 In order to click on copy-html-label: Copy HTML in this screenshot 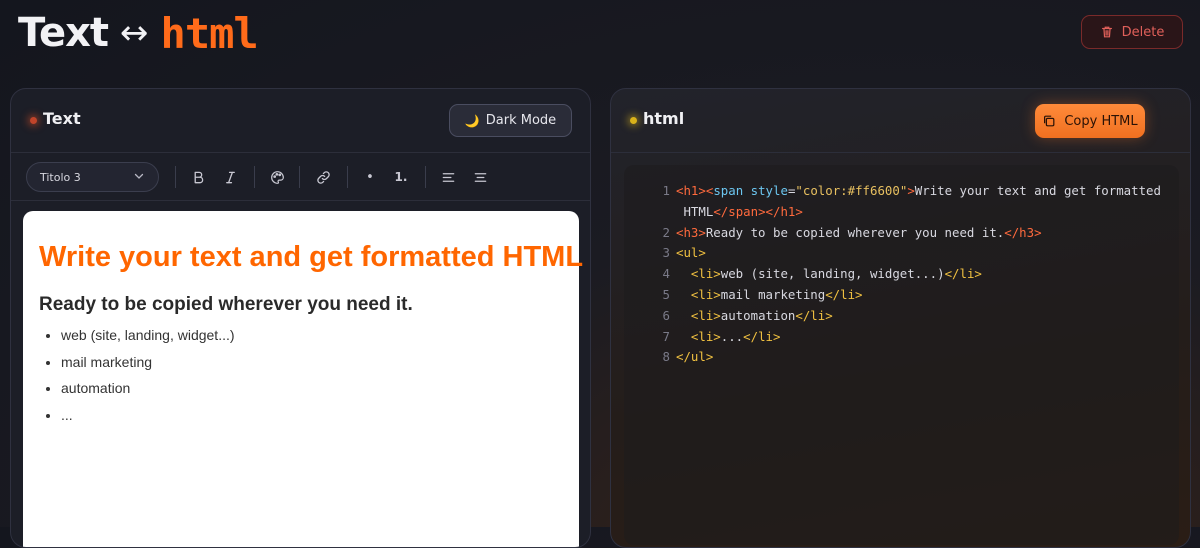, I will do `click(1101, 121)`.